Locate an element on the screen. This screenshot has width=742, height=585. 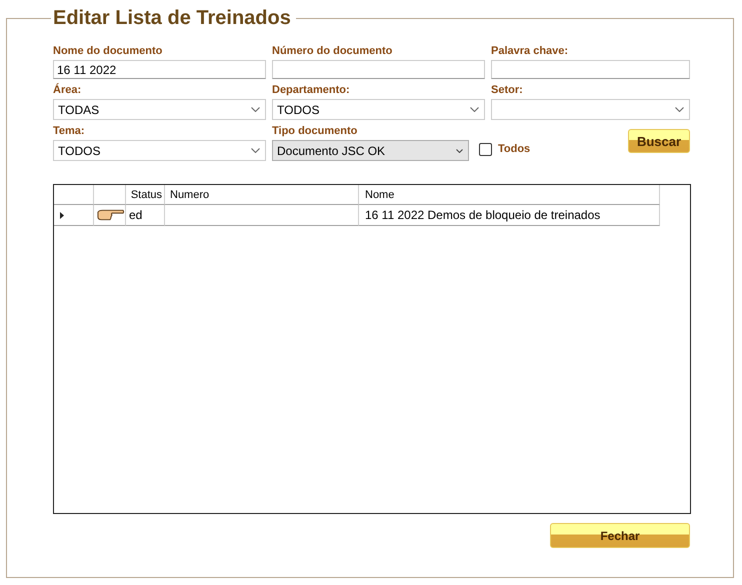
combo-box is located at coordinates (590, 109).